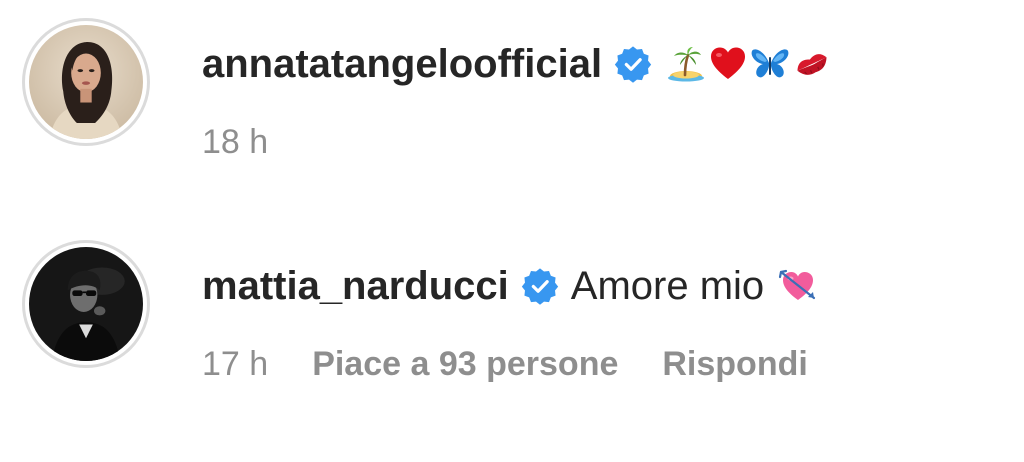 Image resolution: width=1024 pixels, height=462 pixels. I want to click on reply-button: Rispondi, so click(734, 364).